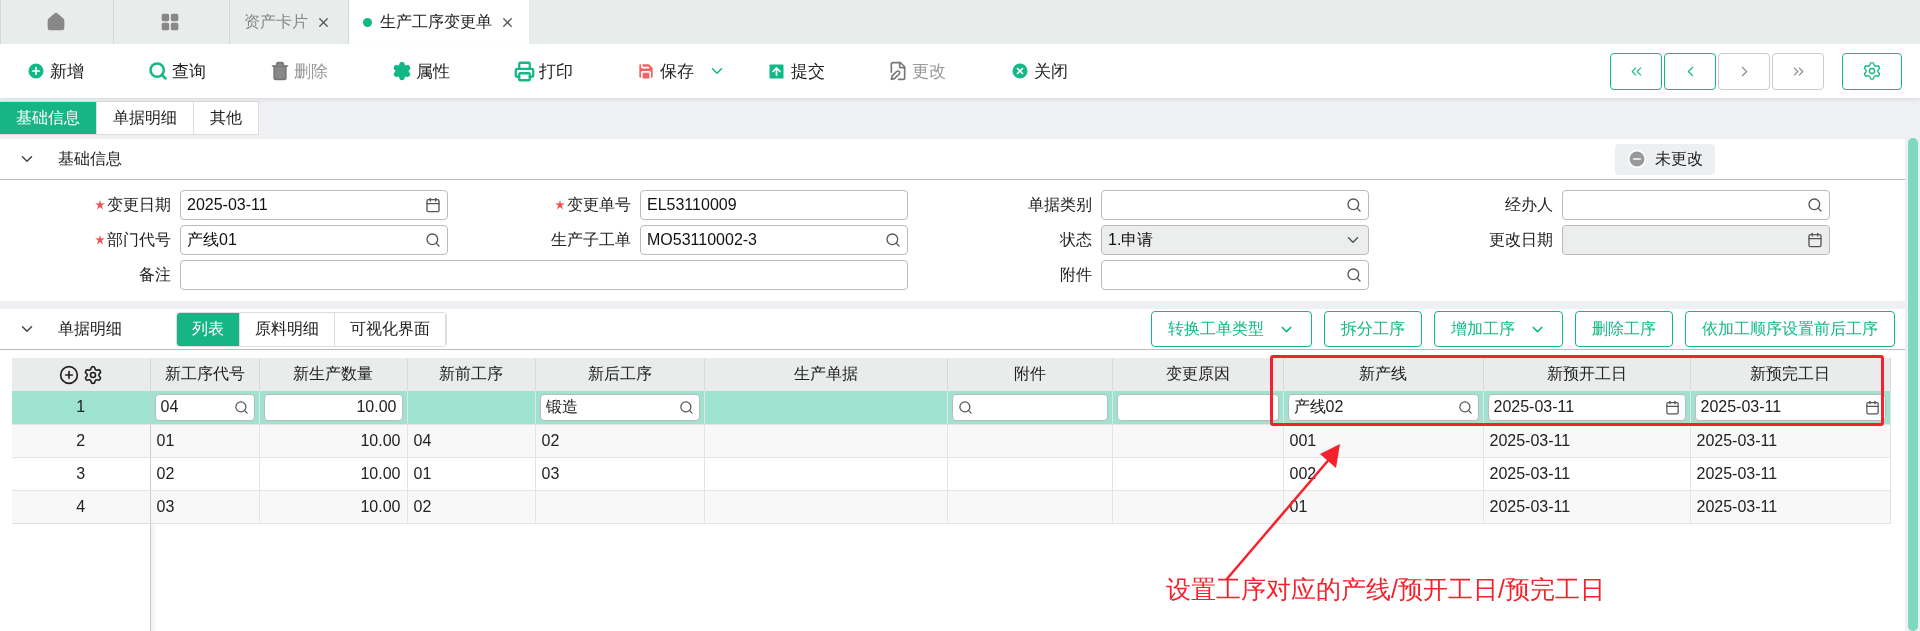 The height and width of the screenshot is (631, 1920). What do you see at coordinates (1636, 71) in the screenshot?
I see `first-page-button` at bounding box center [1636, 71].